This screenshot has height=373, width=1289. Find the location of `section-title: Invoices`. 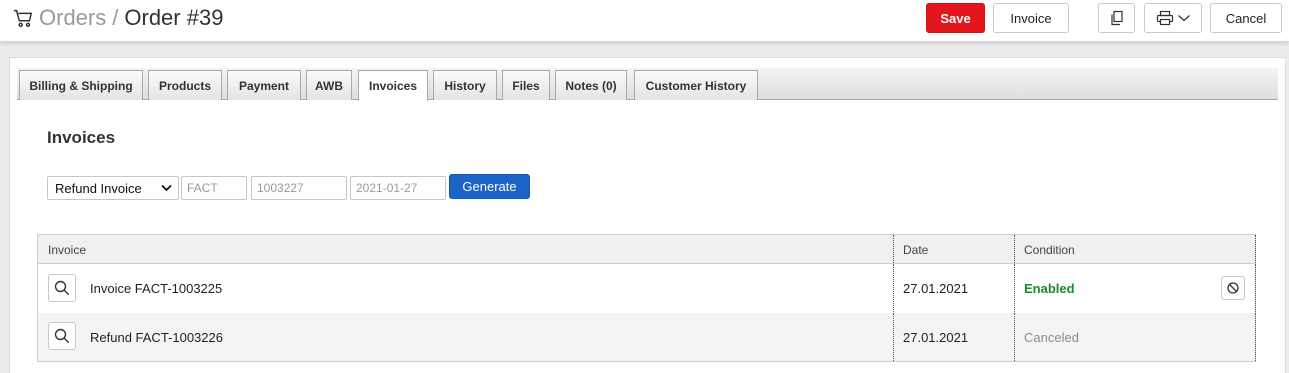

section-title: Invoices is located at coordinates (81, 137).